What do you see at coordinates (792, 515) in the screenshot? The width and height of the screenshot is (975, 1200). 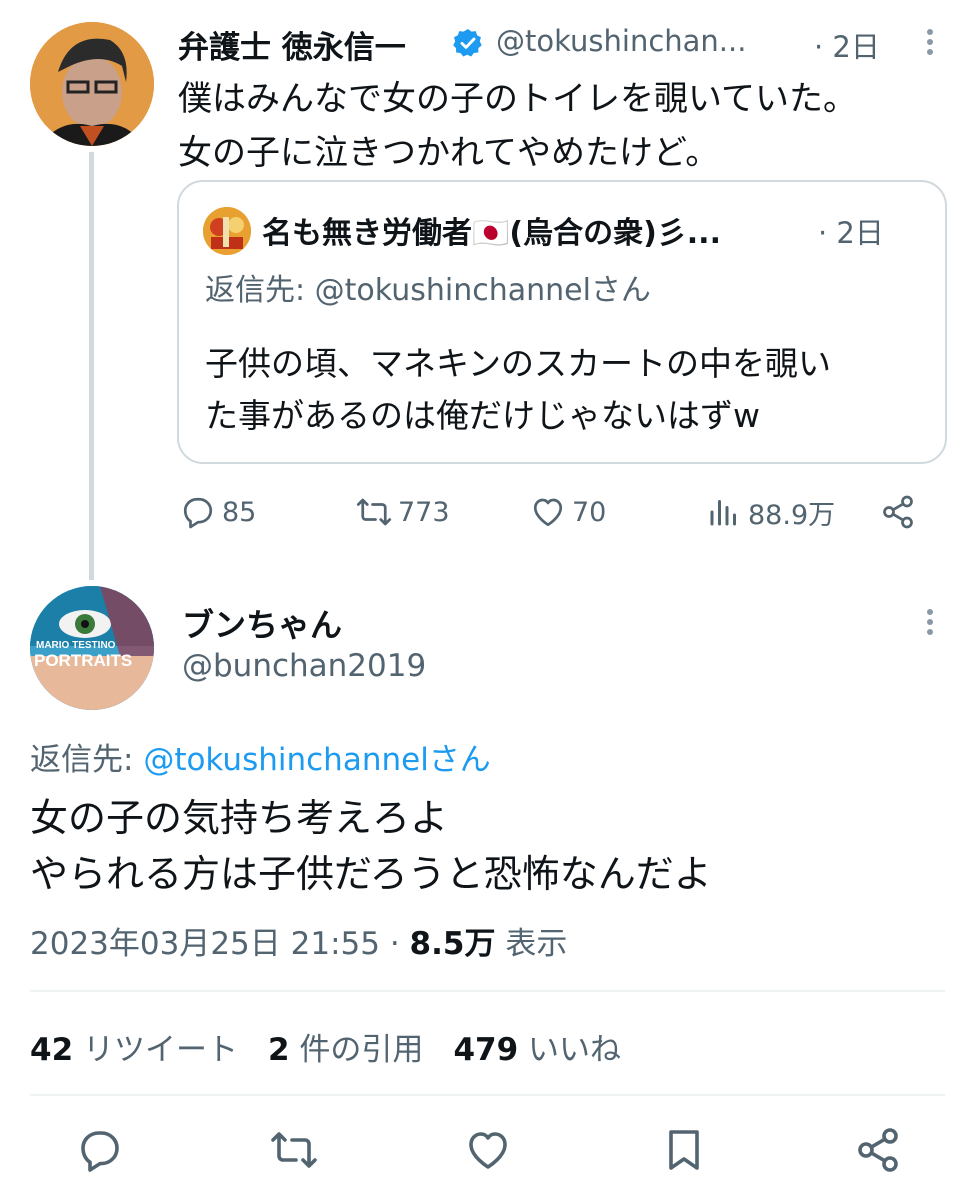 I see `views-count: 88.9万` at bounding box center [792, 515].